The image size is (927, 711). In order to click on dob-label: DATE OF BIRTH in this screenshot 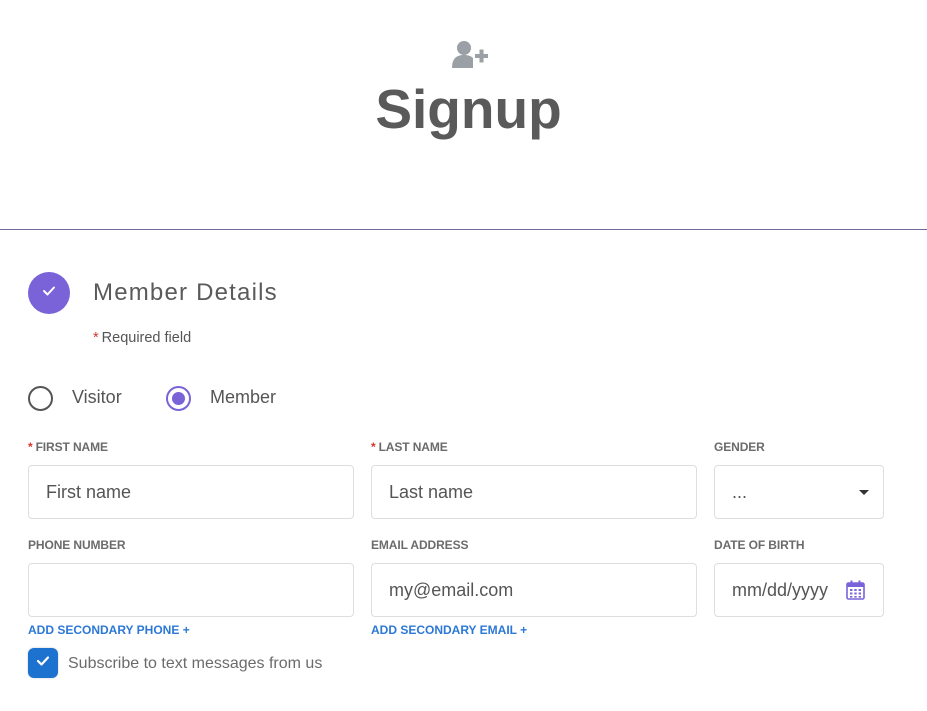, I will do `click(759, 545)`.